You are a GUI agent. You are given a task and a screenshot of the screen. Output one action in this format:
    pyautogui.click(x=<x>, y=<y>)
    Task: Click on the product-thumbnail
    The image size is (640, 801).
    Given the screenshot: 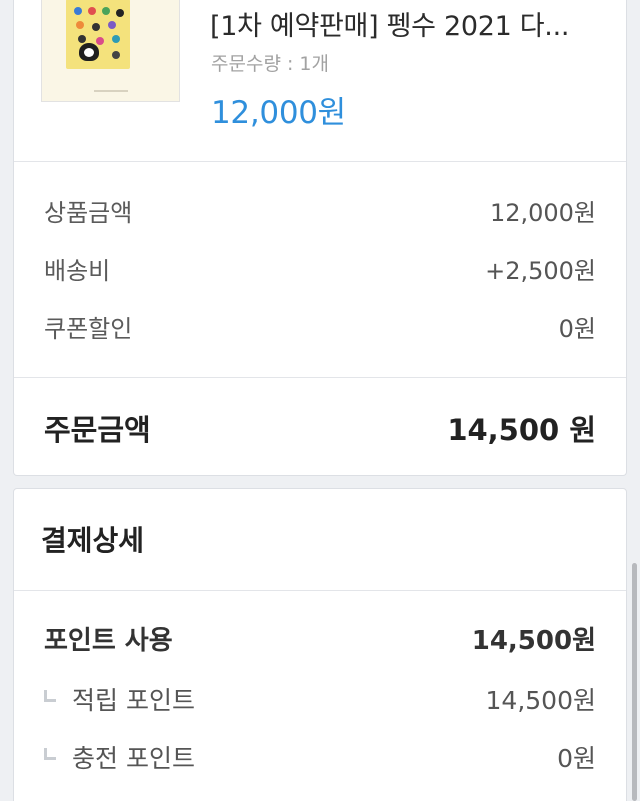 What is the action you would take?
    pyautogui.click(x=110, y=51)
    